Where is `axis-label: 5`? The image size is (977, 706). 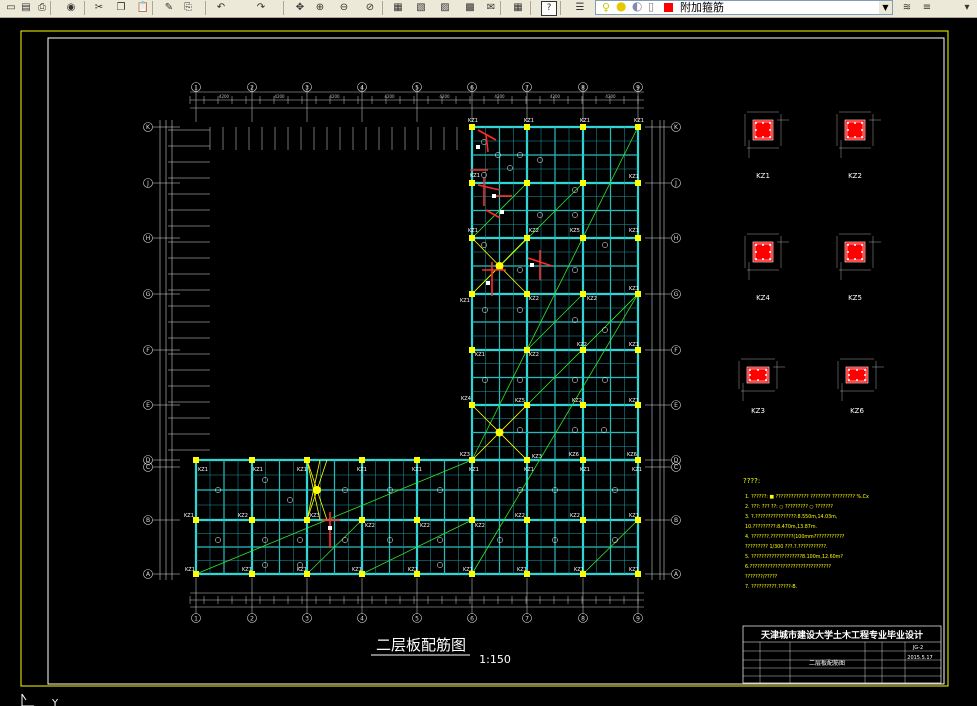 axis-label: 5 is located at coordinates (417, 88).